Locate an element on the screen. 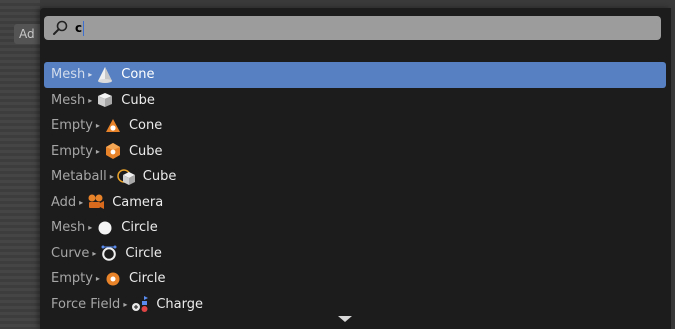  mesh-circle-icon is located at coordinates (105, 228).